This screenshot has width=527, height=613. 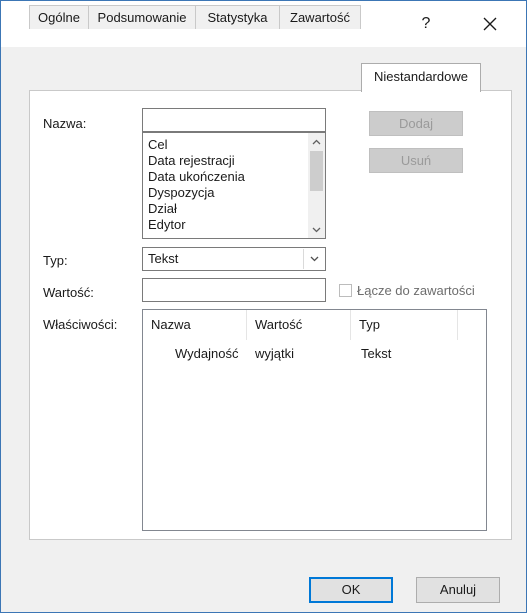 I want to click on add-button: Dodaj, so click(x=416, y=123).